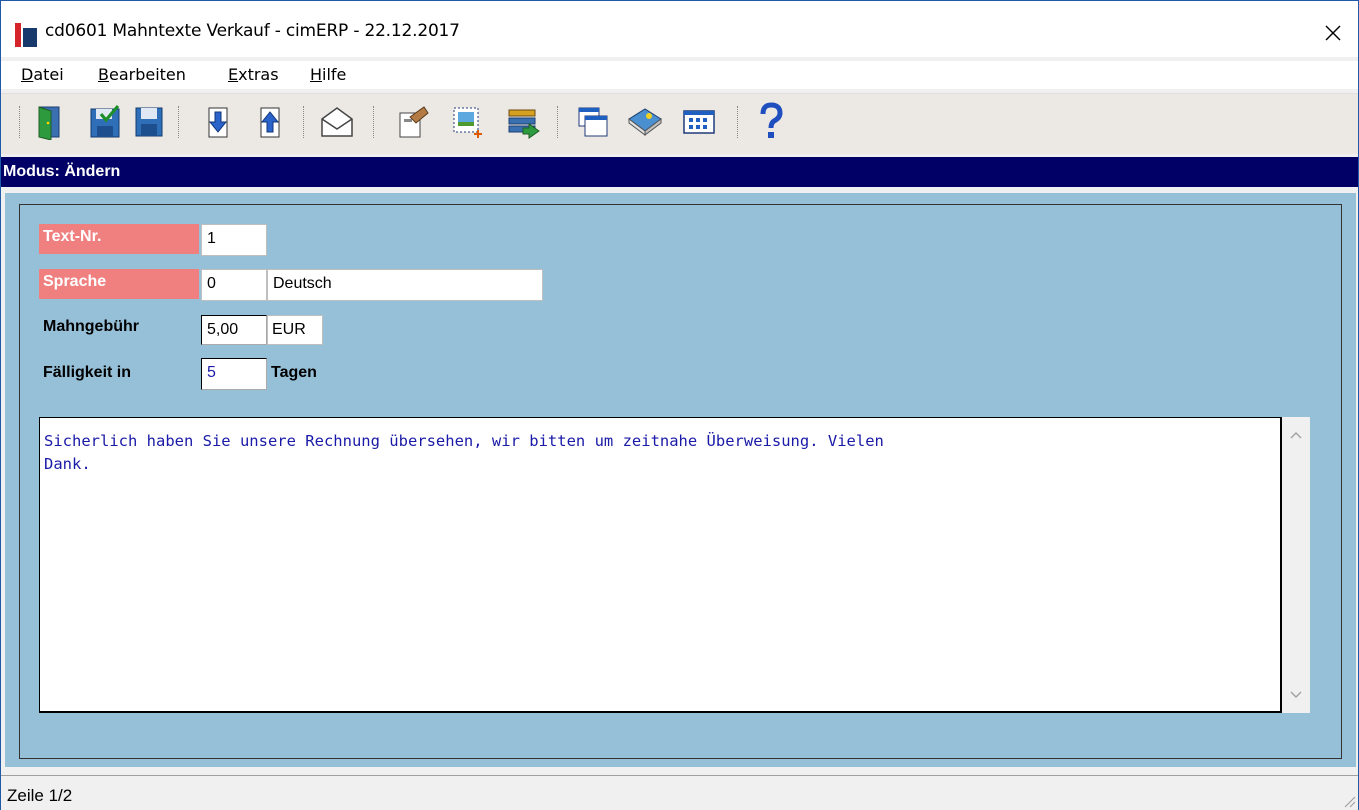 This screenshot has height=810, width=1359. I want to click on help-button, so click(771, 122).